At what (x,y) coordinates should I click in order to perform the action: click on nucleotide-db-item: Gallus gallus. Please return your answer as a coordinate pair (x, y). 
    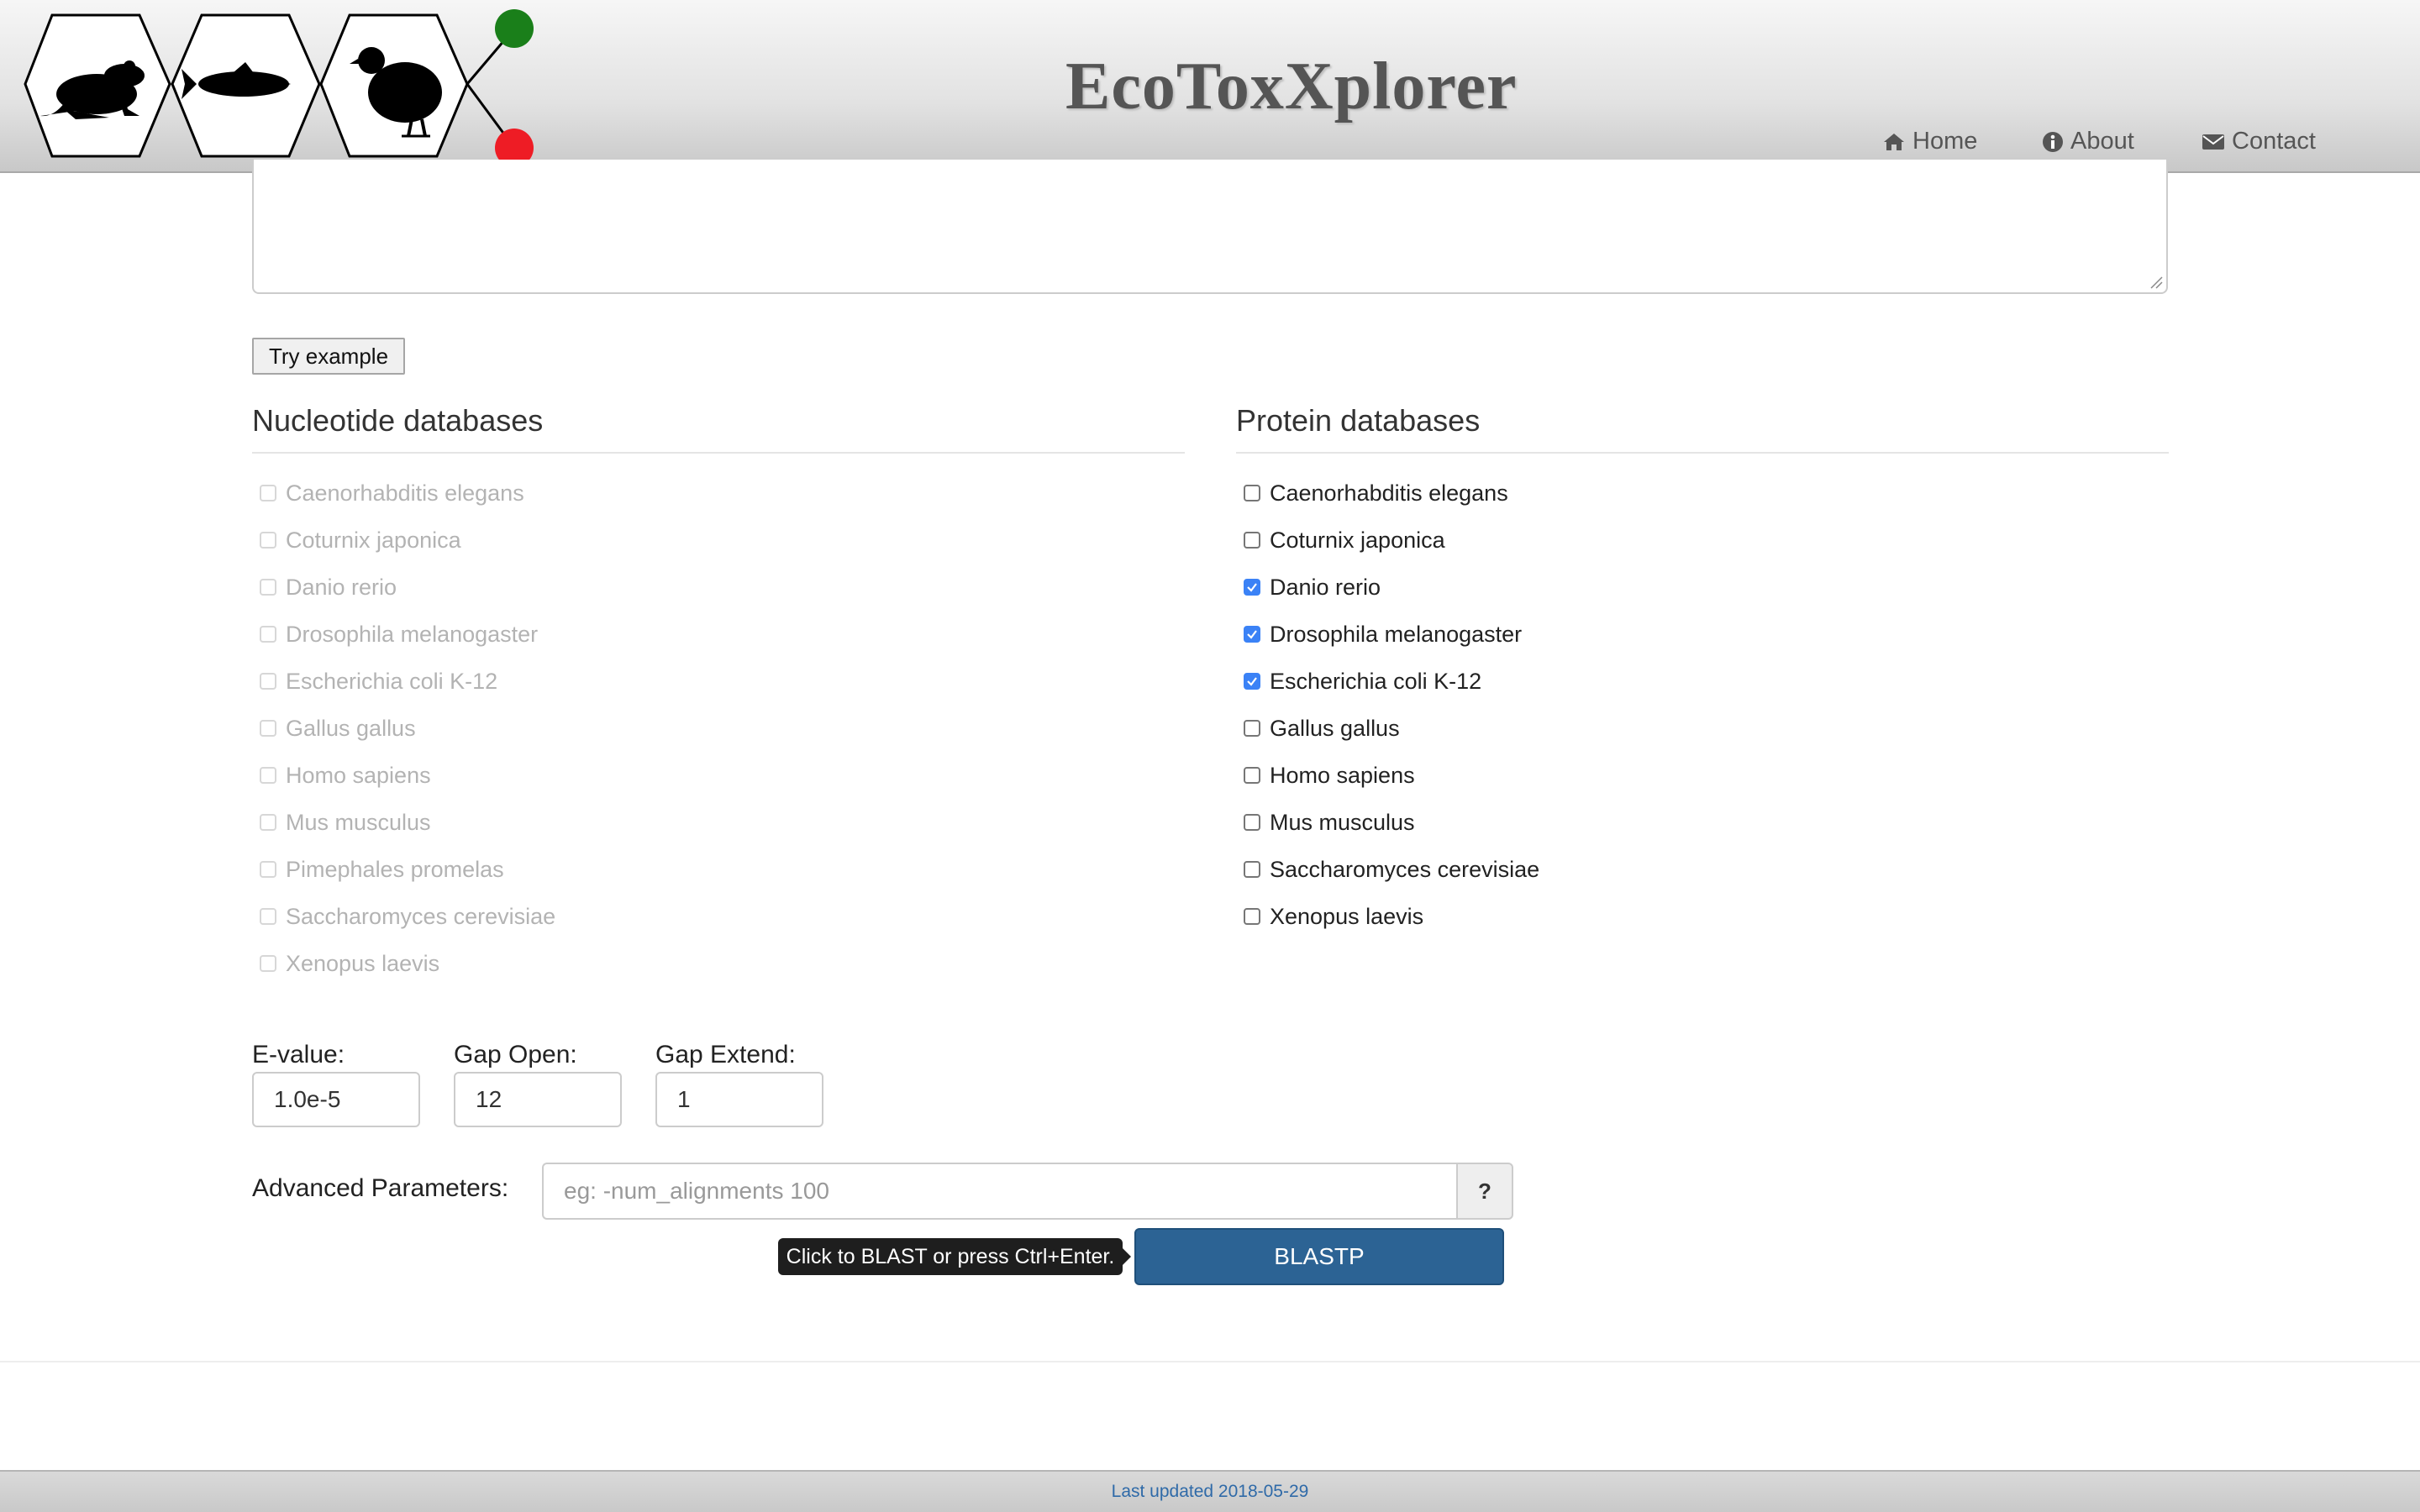
    Looking at the image, I should click on (719, 728).